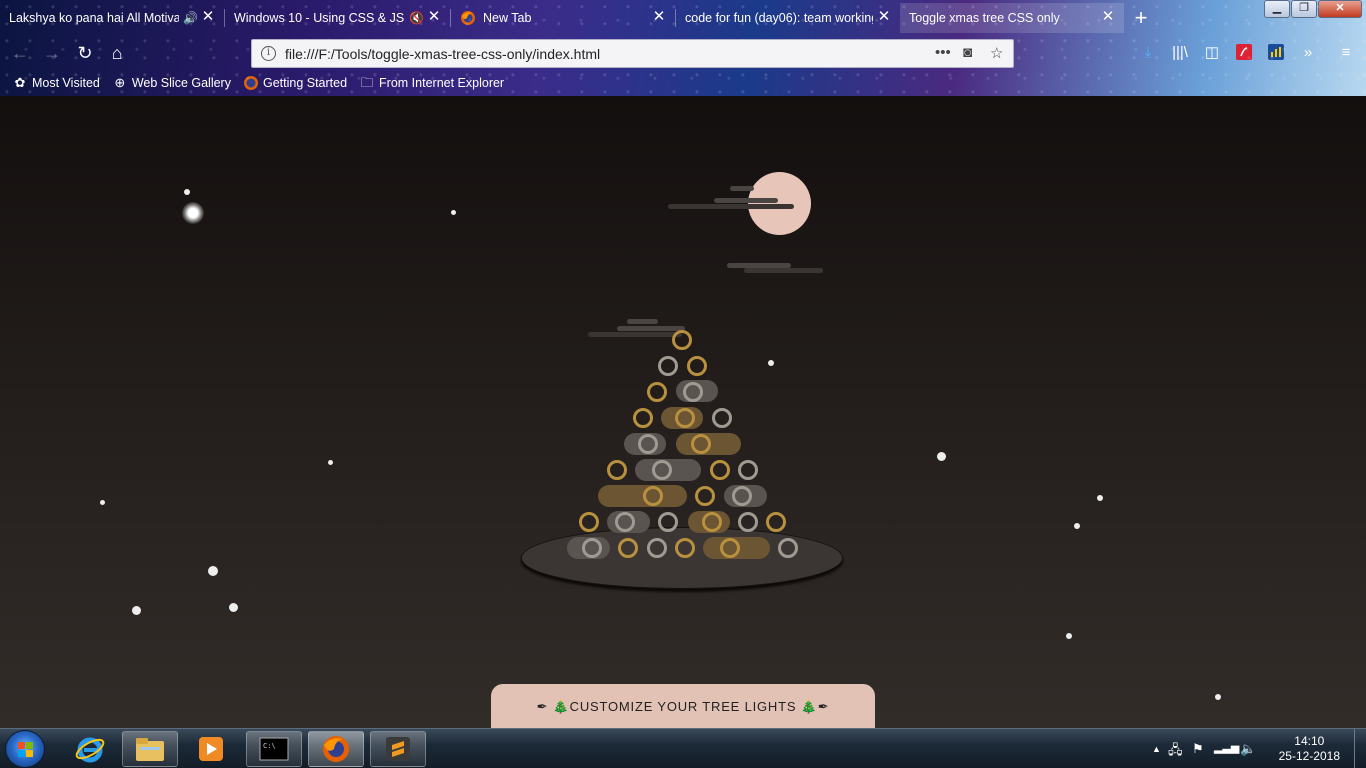 This screenshot has height=768, width=1366. I want to click on firefox-icon, so click(468, 18).